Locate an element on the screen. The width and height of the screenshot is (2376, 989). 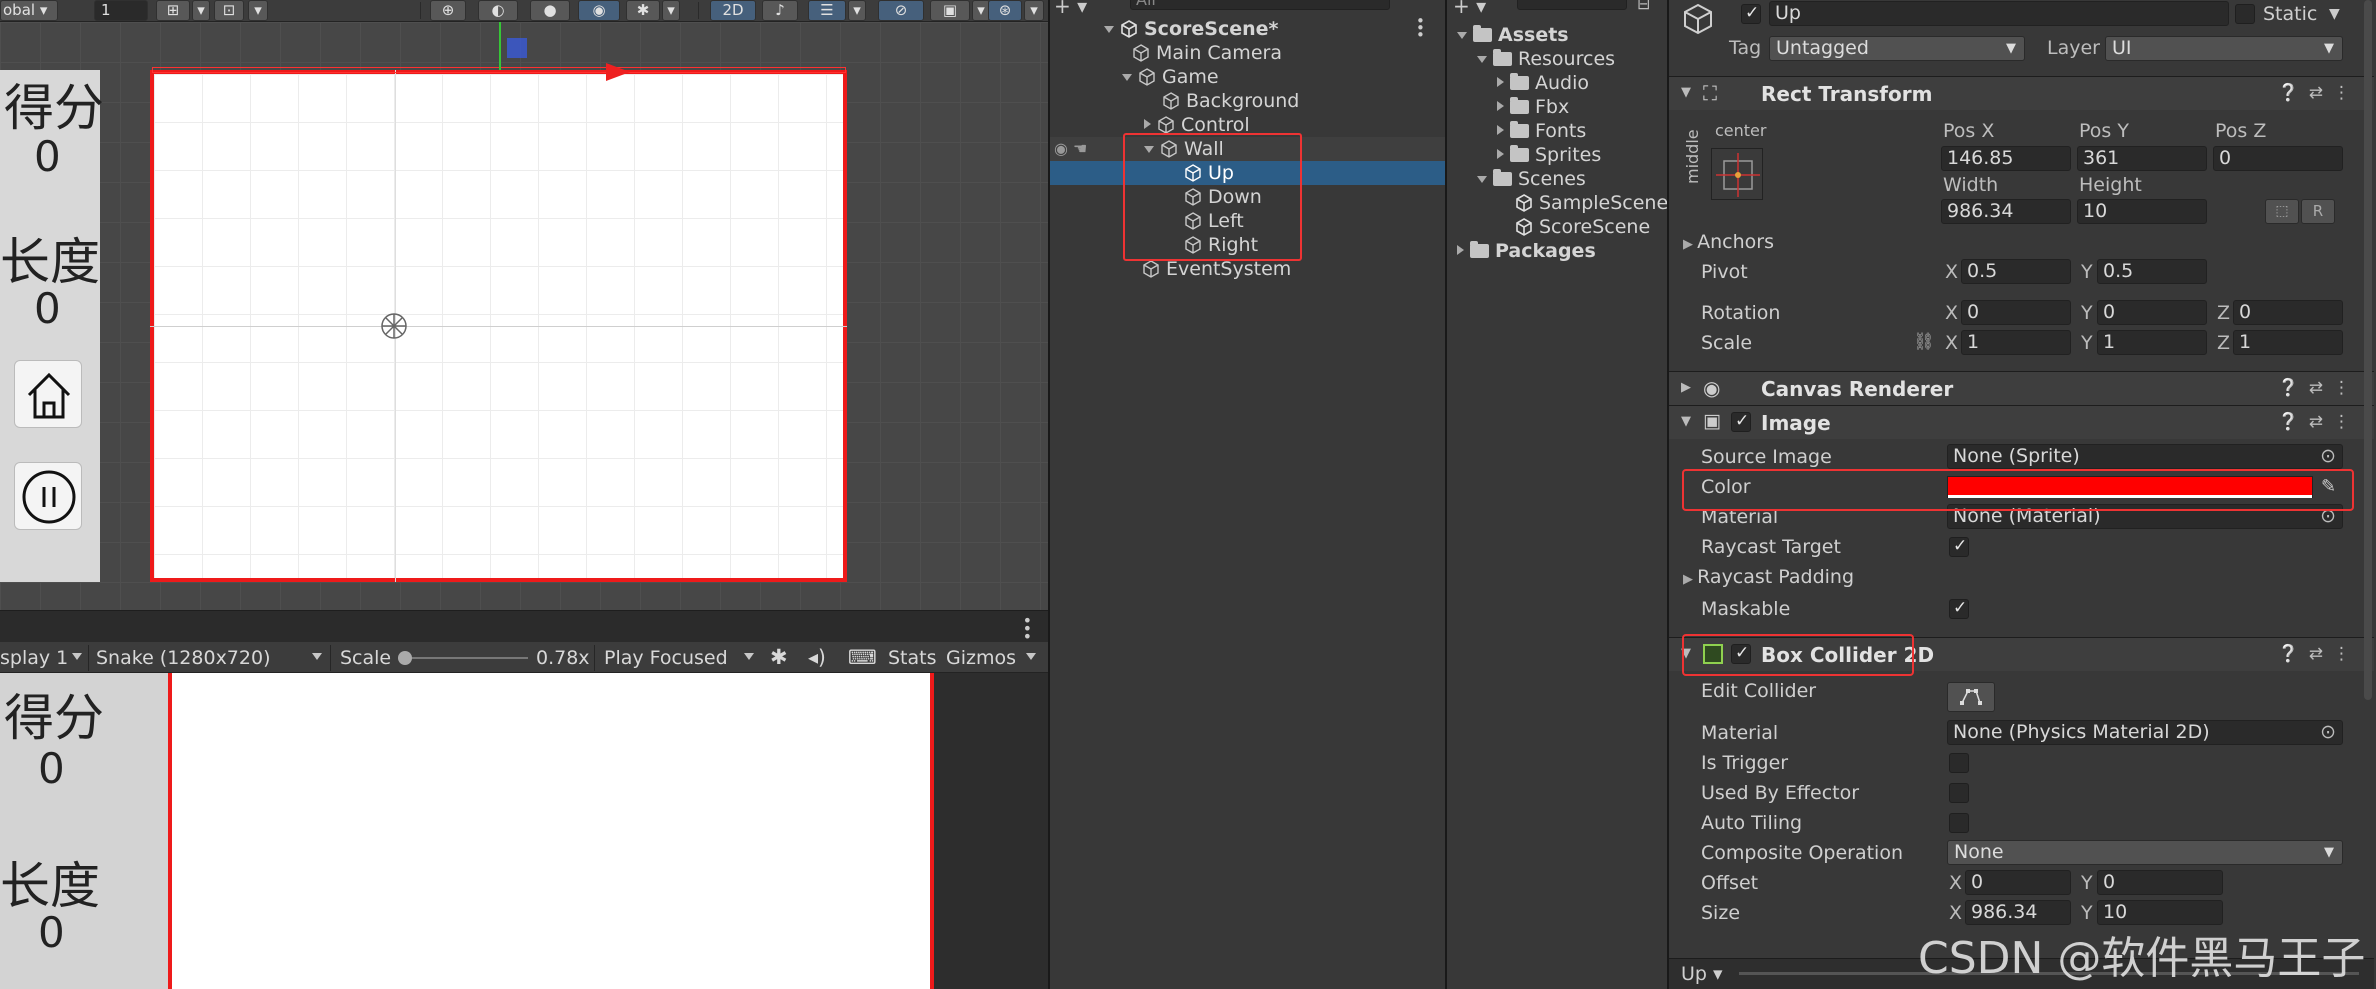
scale-slider-track is located at coordinates (463, 658).